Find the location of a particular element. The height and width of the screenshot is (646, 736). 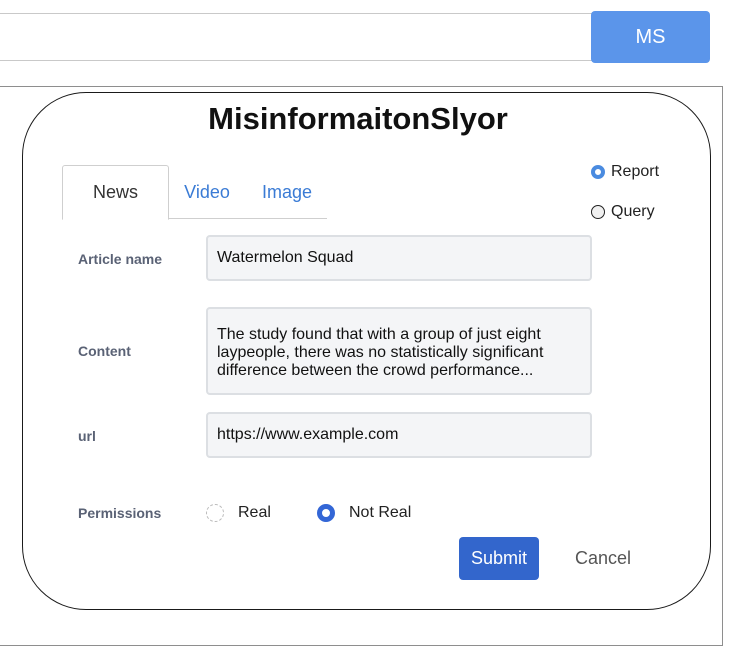

permission-real-option: Real is located at coordinates (238, 513).